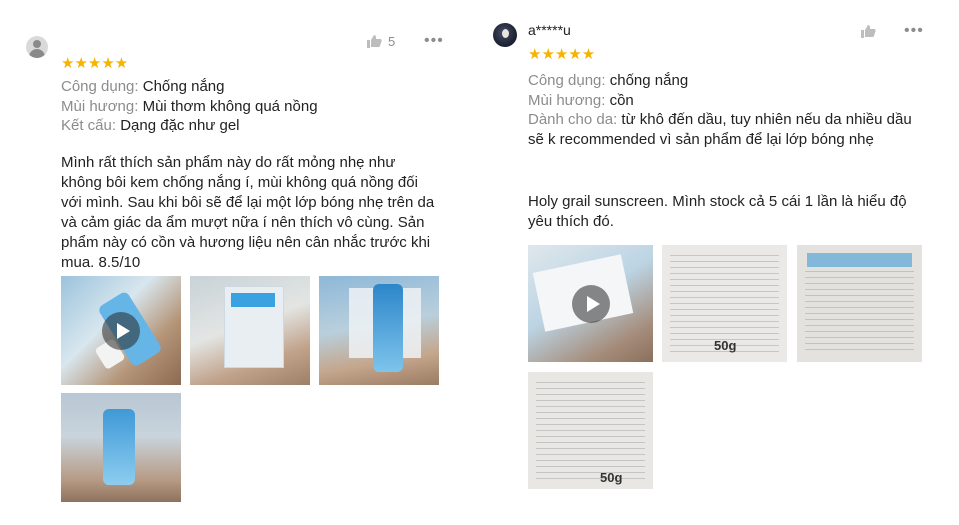 The width and height of the screenshot is (959, 525). I want to click on attribute-row: Công dụng: Chống nắng, so click(251, 87).